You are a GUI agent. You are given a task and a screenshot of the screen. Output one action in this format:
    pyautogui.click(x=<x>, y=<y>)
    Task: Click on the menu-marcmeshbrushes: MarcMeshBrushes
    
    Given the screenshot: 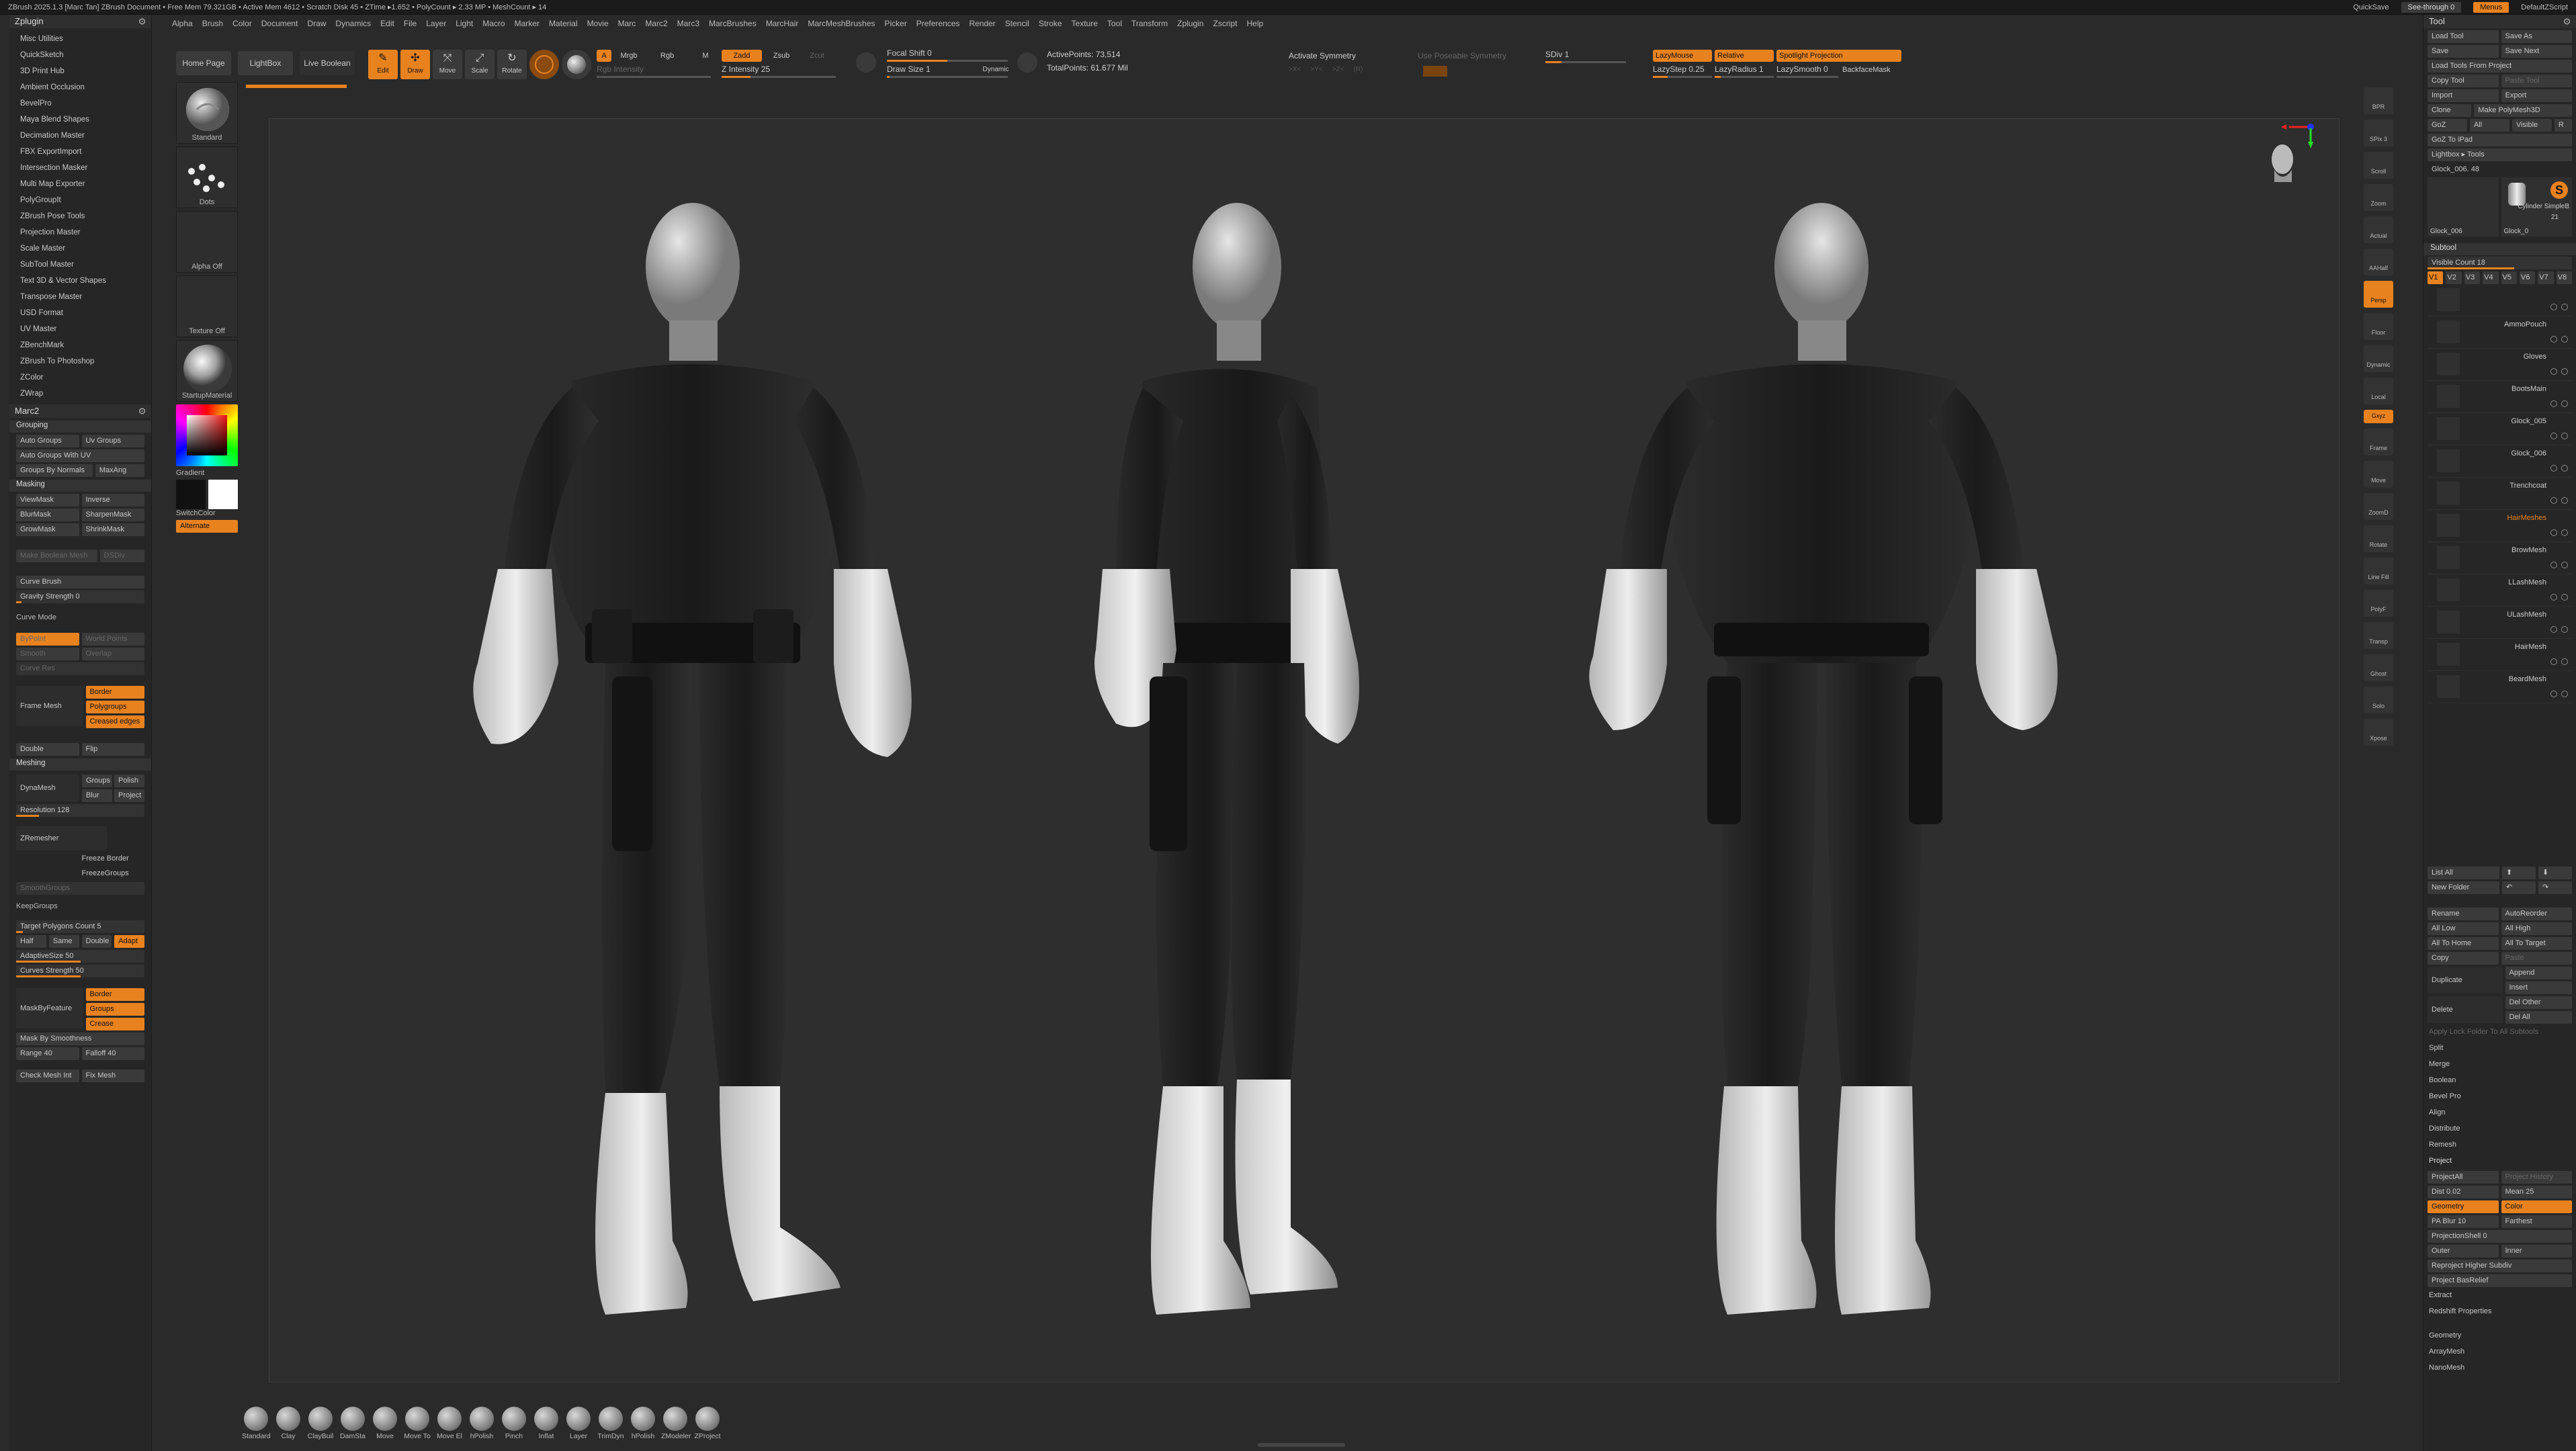 What is the action you would take?
    pyautogui.click(x=841, y=23)
    